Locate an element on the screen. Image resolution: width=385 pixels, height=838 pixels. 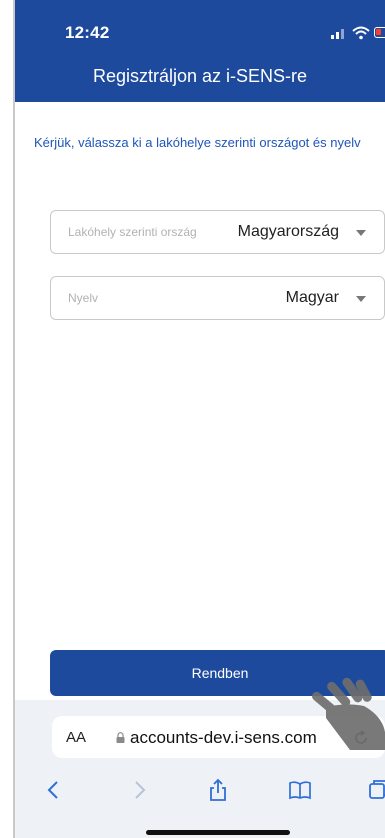
signal-icon is located at coordinates (337, 34).